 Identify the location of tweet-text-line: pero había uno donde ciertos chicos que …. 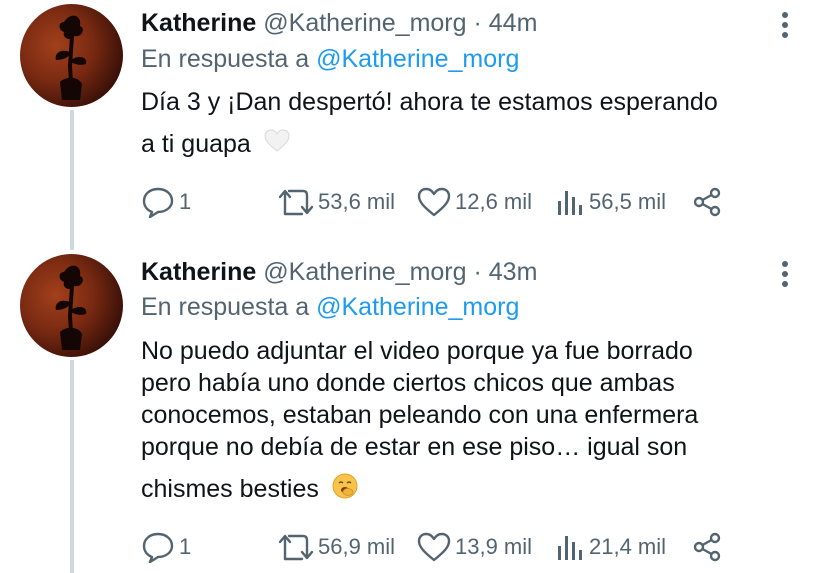
(408, 383).